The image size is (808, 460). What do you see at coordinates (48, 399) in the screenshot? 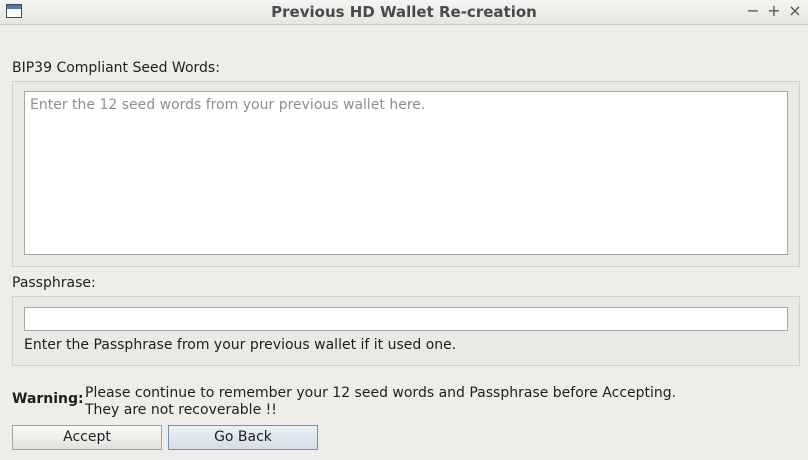
I see `warning-title: Warning:` at bounding box center [48, 399].